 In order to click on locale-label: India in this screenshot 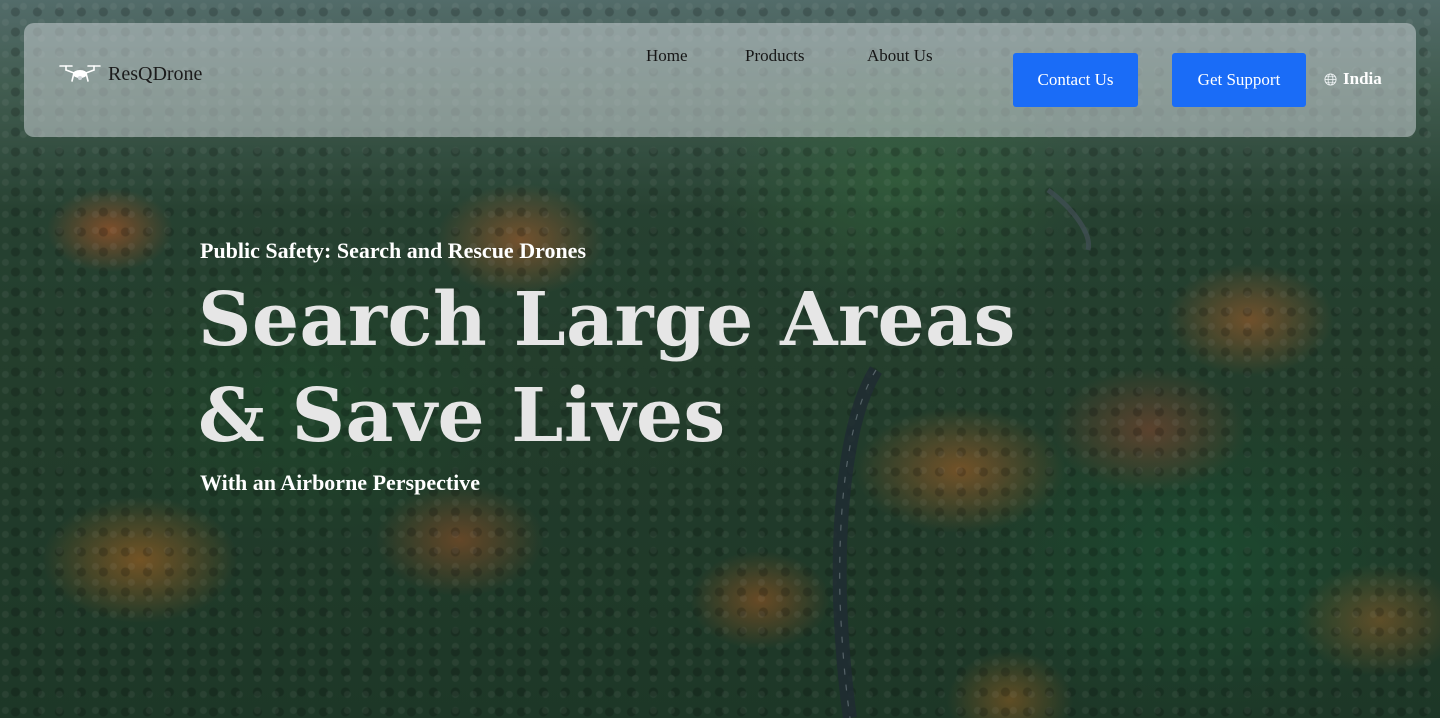, I will do `click(1362, 78)`.